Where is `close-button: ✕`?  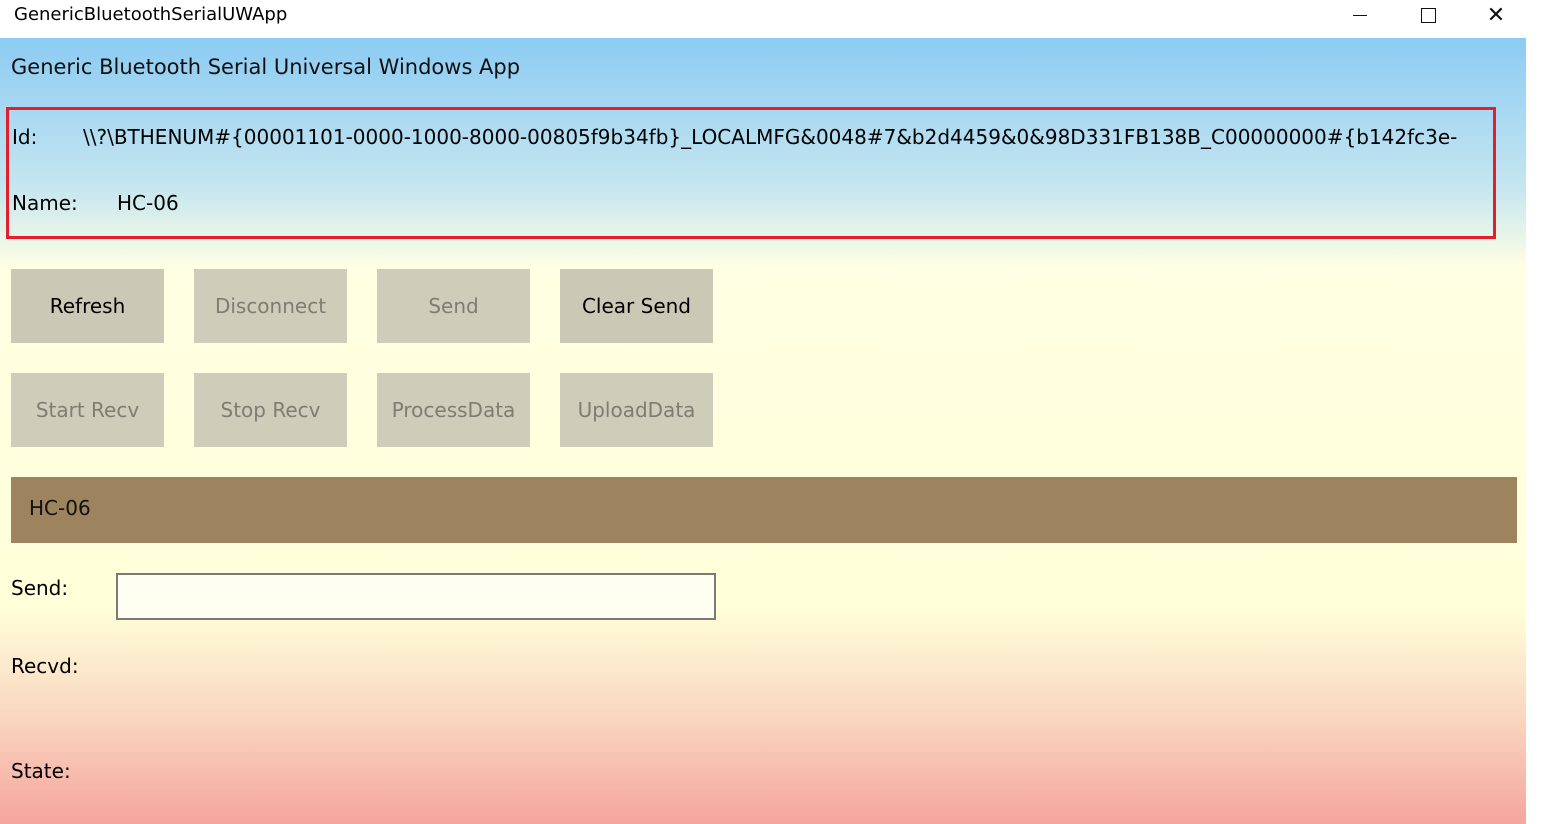
close-button: ✕ is located at coordinates (1496, 15).